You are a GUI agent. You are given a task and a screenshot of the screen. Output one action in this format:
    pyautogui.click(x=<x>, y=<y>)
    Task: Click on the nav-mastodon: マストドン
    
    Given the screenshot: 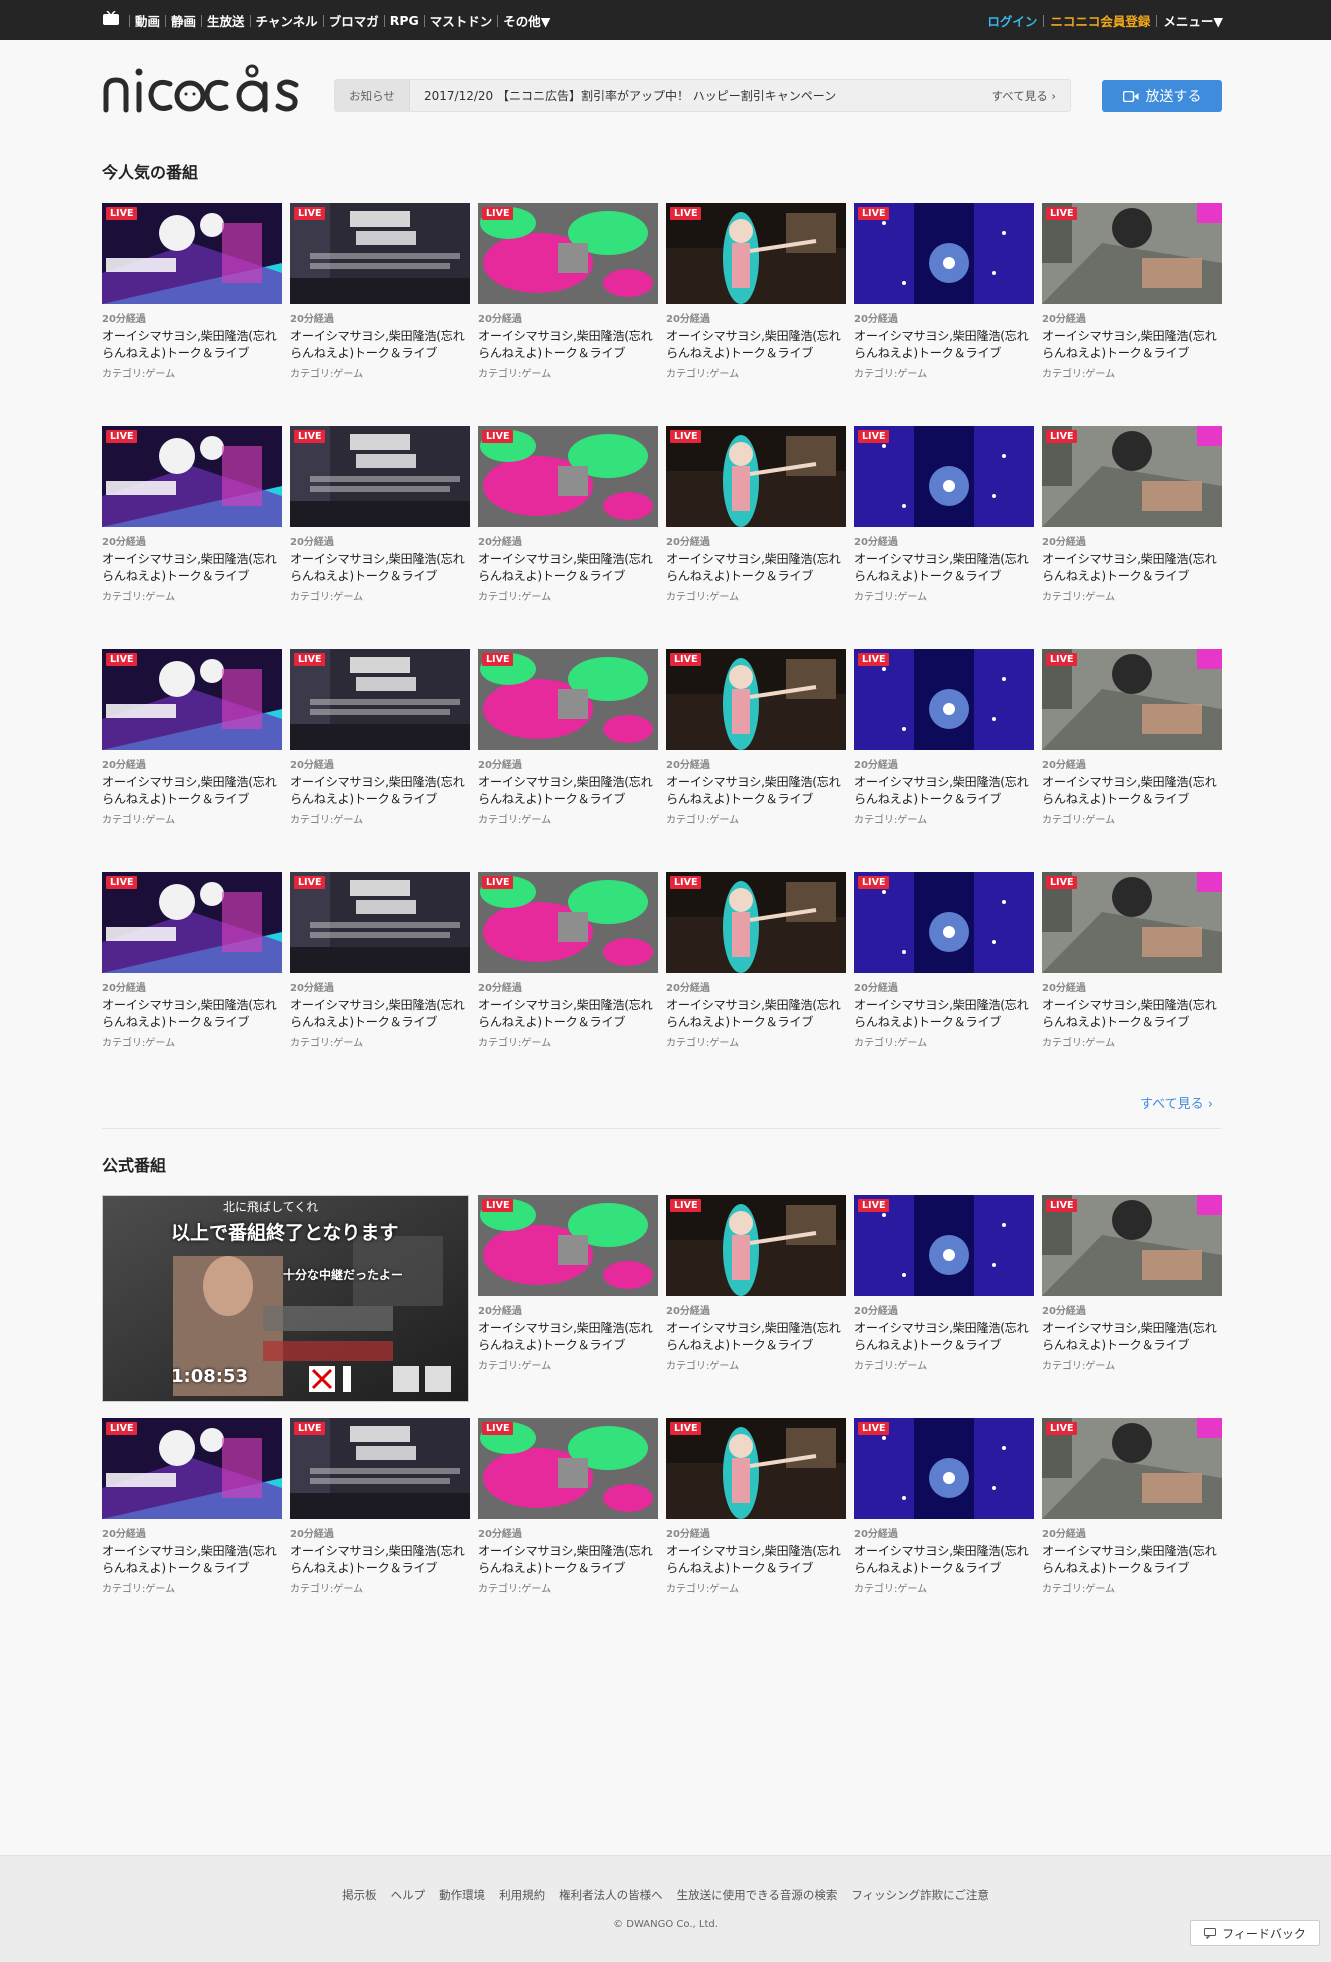 What is the action you would take?
    pyautogui.click(x=461, y=20)
    